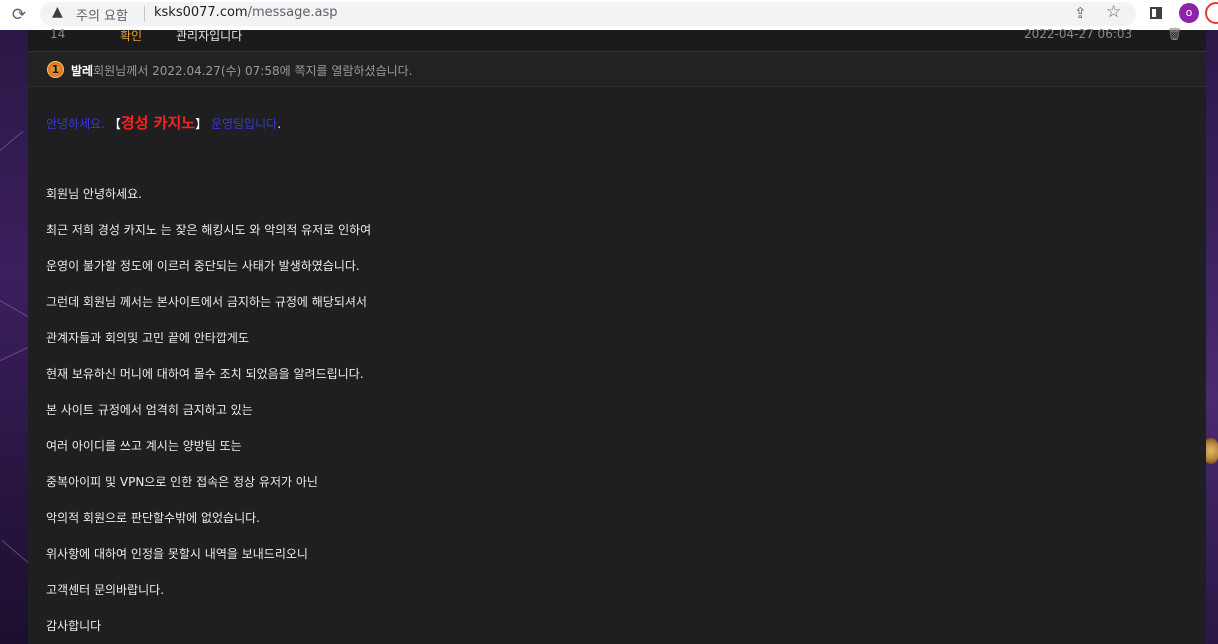 This screenshot has height=644, width=1218. Describe the element at coordinates (177, 554) in the screenshot. I see `message-body-line: 위사항에 대하여 인정을 못할시 내역을 보내드리오니` at that location.